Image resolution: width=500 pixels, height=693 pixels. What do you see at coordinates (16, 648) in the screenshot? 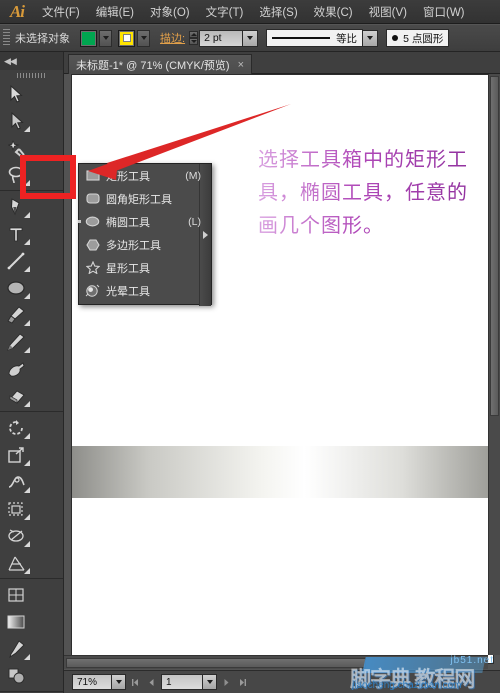
I see `eyedropper-tool` at bounding box center [16, 648].